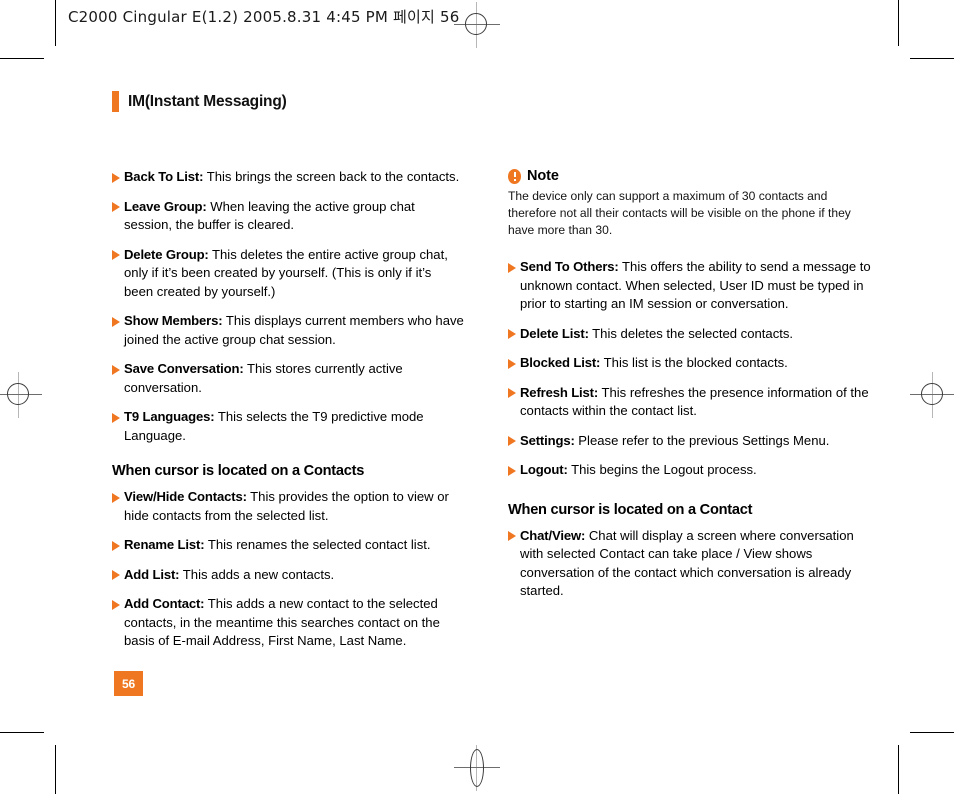 Image resolution: width=954 pixels, height=794 pixels. I want to click on list-item-term: Settings:, so click(547, 440).